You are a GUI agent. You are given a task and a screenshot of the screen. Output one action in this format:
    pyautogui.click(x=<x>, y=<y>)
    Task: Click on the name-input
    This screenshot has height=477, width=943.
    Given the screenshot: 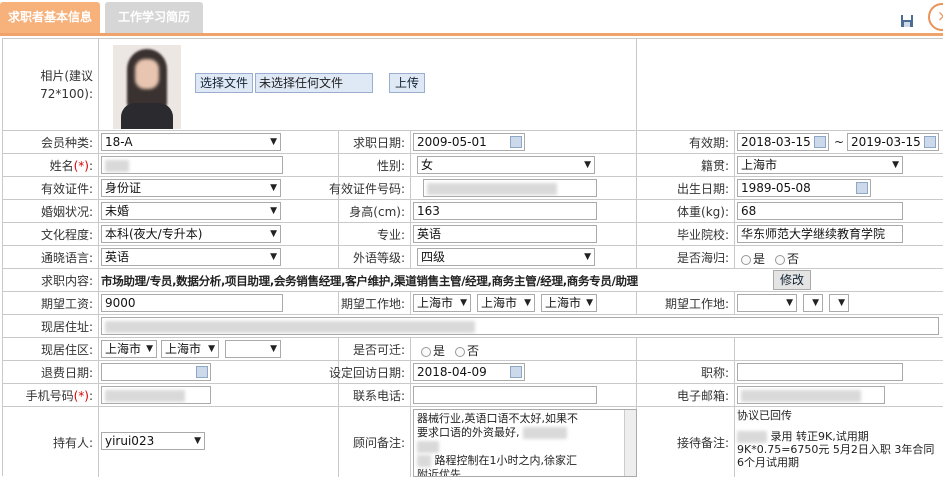 What is the action you would take?
    pyautogui.click(x=192, y=165)
    